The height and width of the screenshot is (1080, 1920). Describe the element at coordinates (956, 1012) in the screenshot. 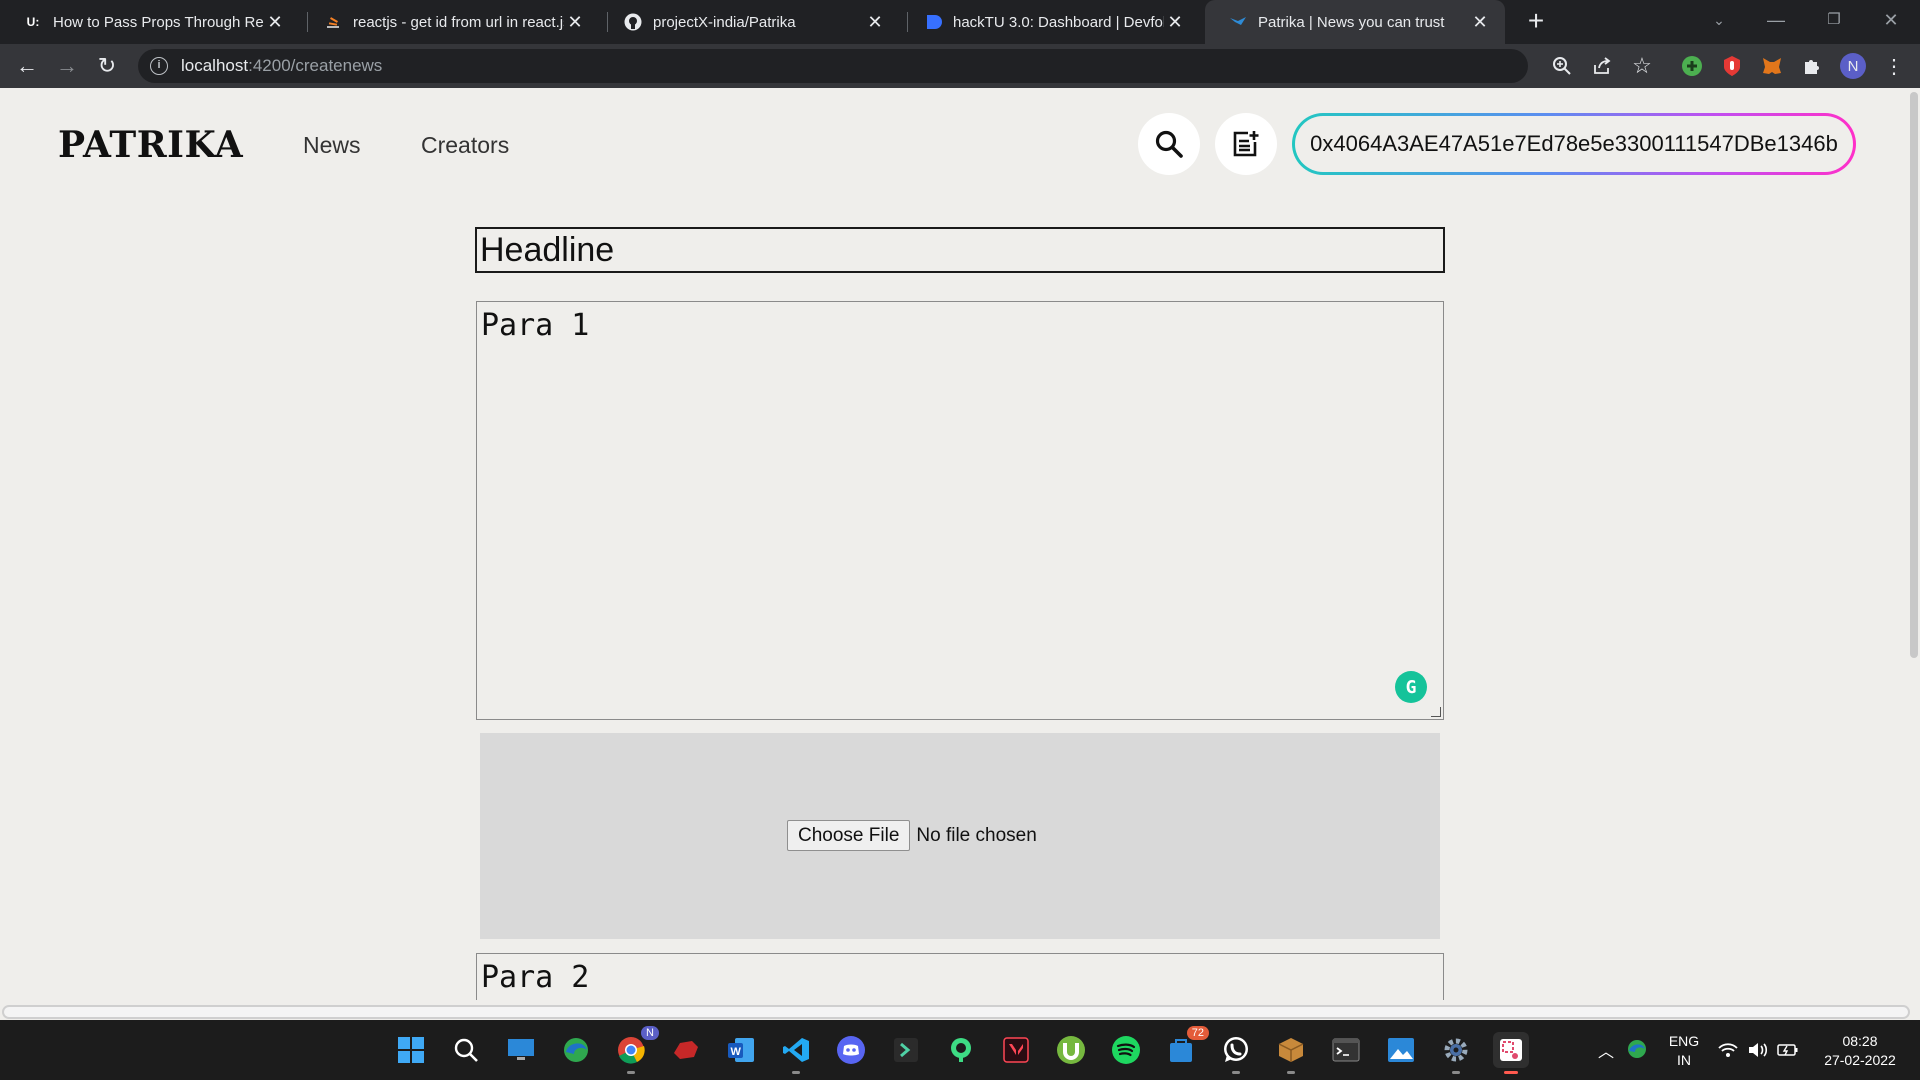

I see `horizontal-scroll-thumb` at that location.